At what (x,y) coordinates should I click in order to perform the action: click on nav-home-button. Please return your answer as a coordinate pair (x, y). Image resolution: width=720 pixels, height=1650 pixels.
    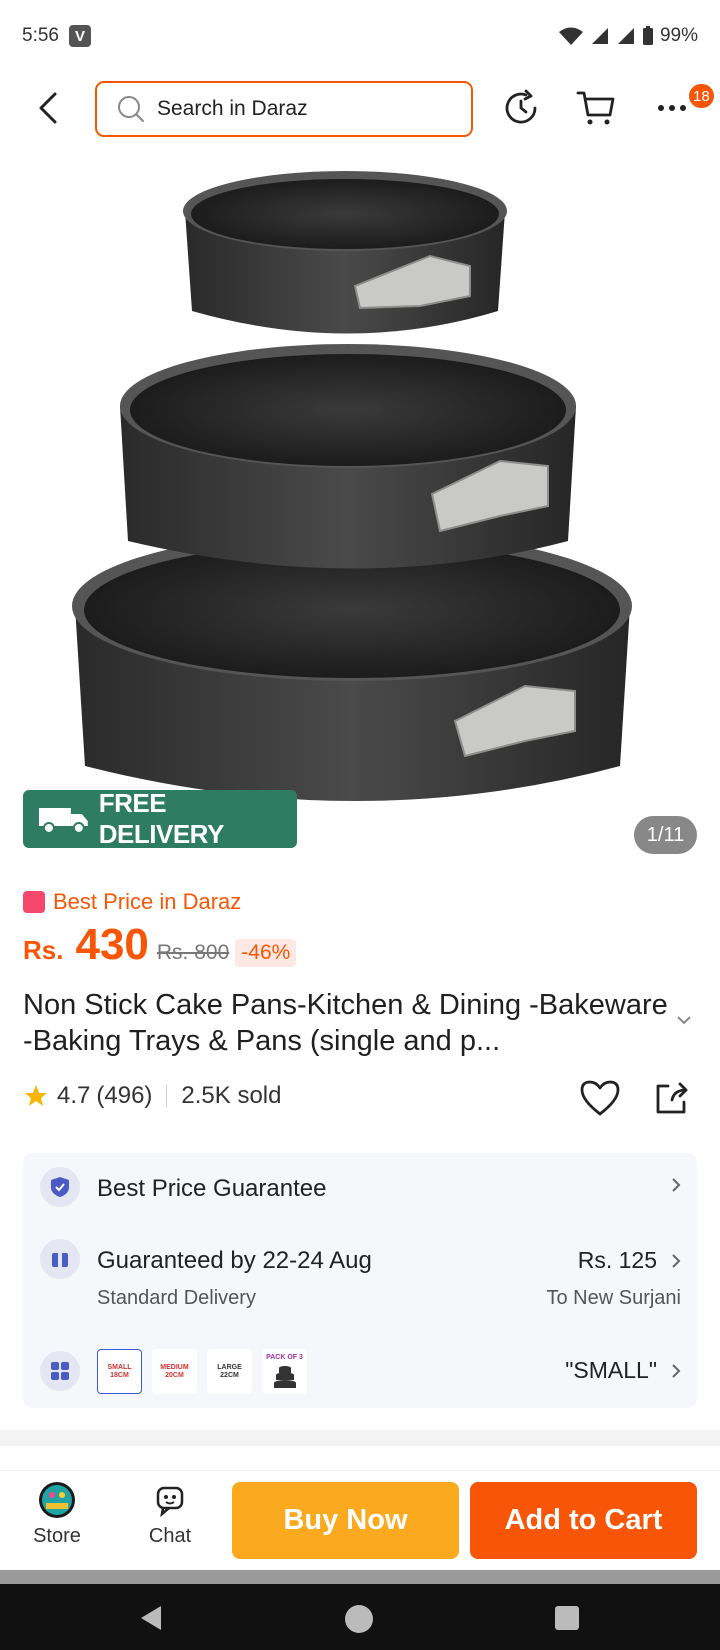
    Looking at the image, I should click on (359, 1621).